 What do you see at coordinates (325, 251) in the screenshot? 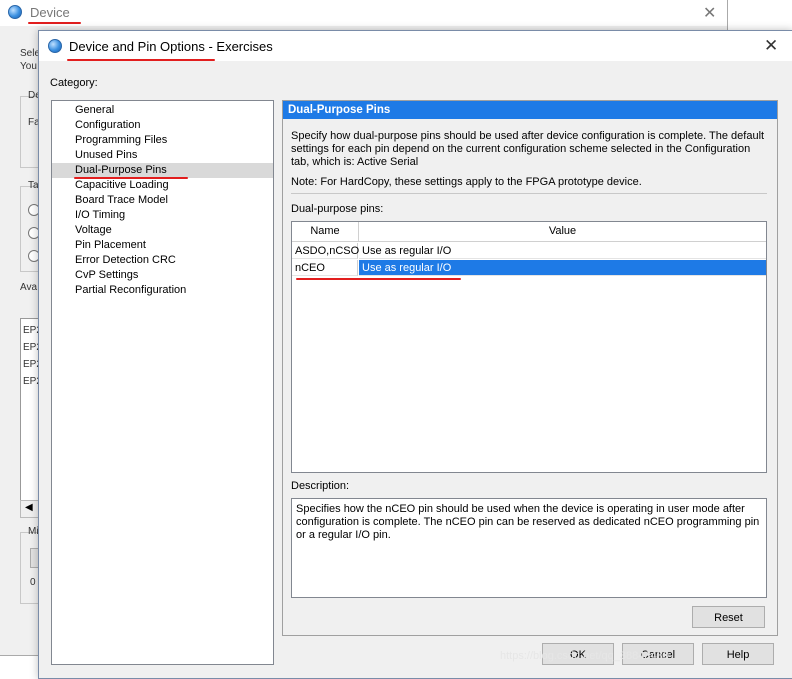
I see `table-row-name-cell: ASDO,nCSO` at bounding box center [325, 251].